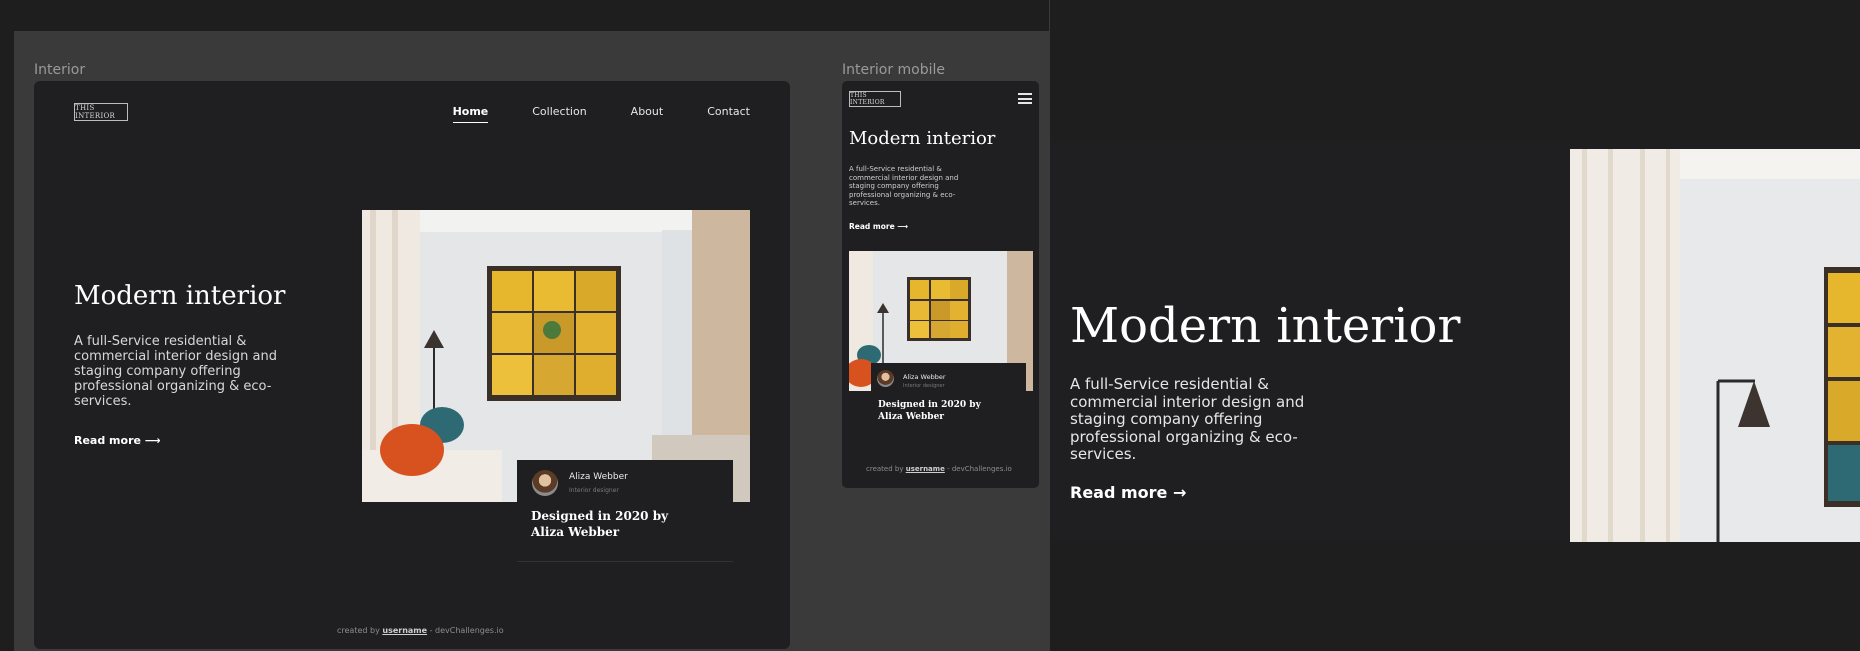  I want to click on frame-label-desktop: Interior, so click(59, 70).